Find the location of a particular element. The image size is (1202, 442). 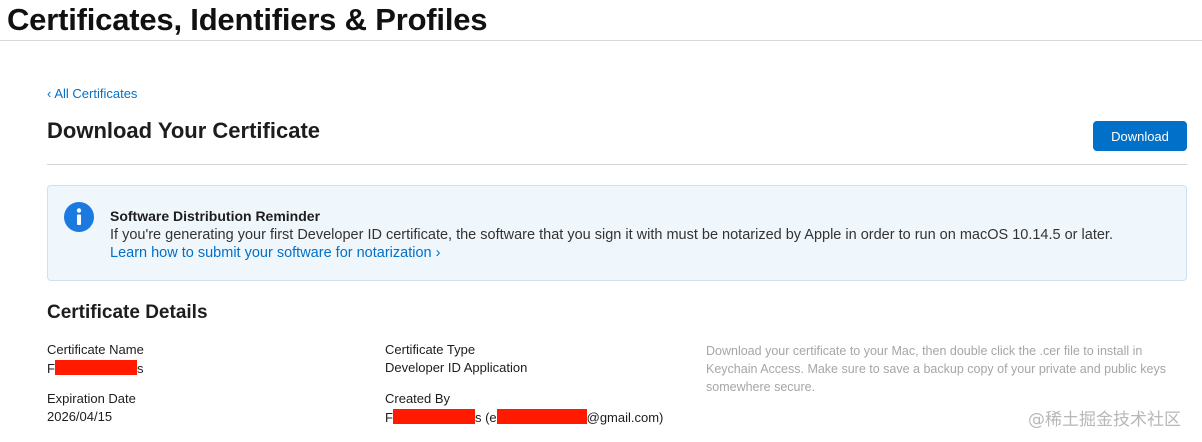

back-link-label: All Certificates is located at coordinates (96, 93).